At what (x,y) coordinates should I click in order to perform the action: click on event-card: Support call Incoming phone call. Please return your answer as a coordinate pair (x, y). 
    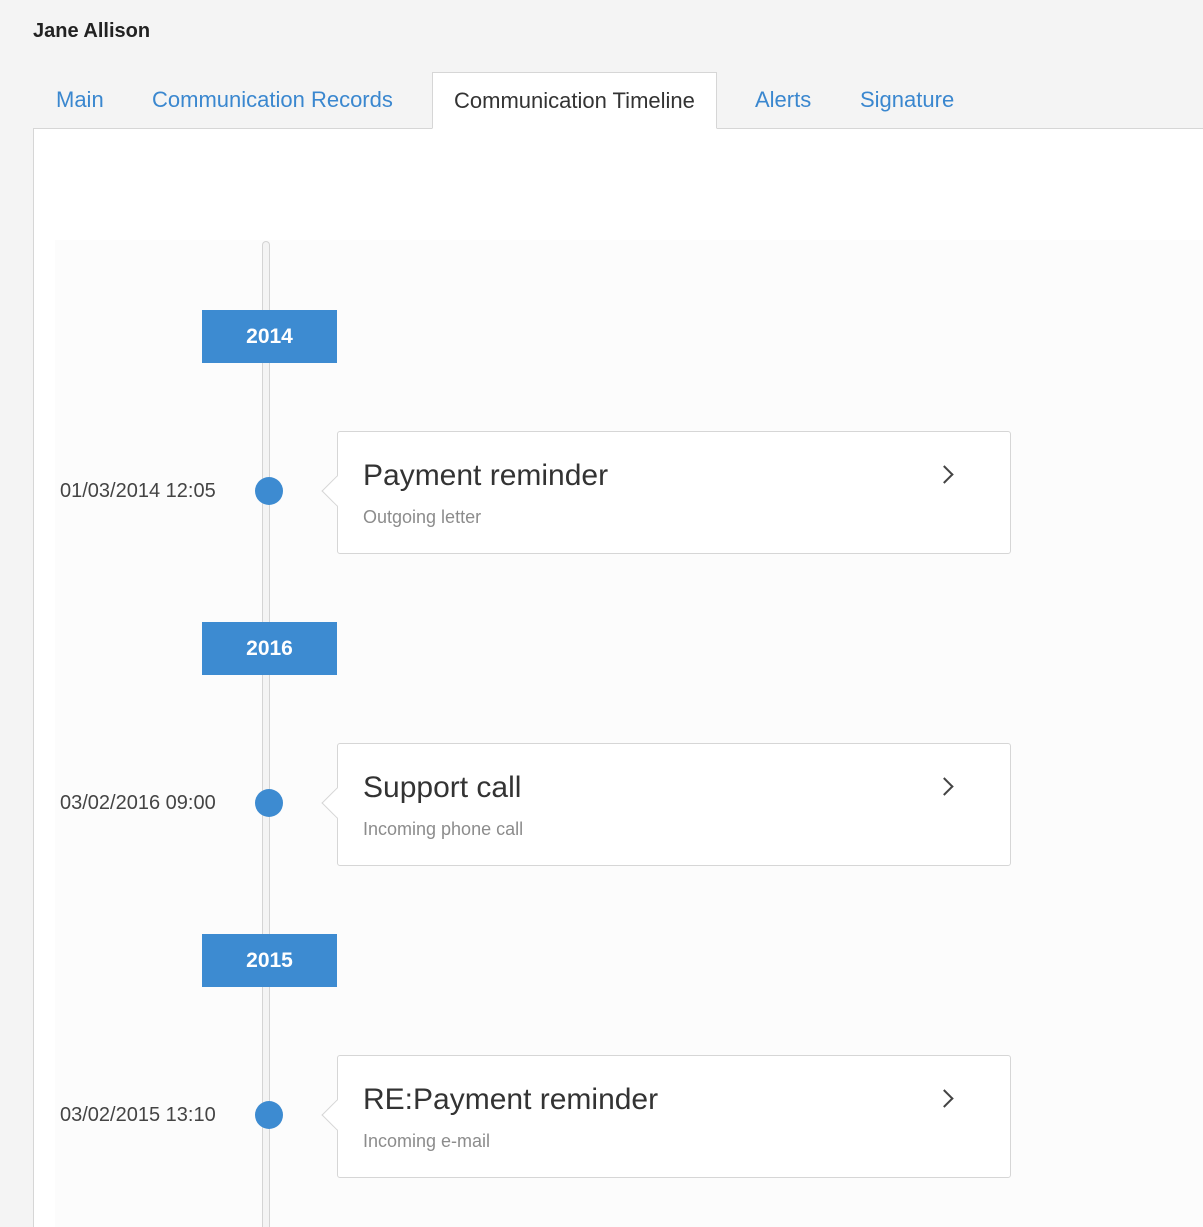
    Looking at the image, I should click on (666, 804).